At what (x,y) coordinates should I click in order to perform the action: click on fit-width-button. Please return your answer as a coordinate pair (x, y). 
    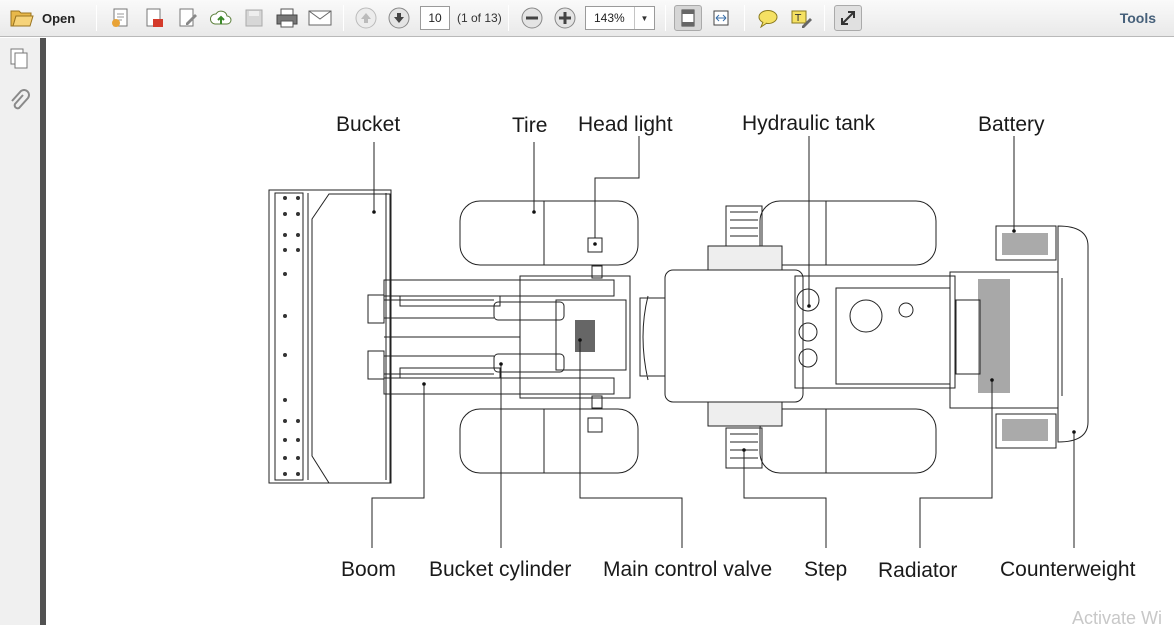
    Looking at the image, I should click on (721, 18).